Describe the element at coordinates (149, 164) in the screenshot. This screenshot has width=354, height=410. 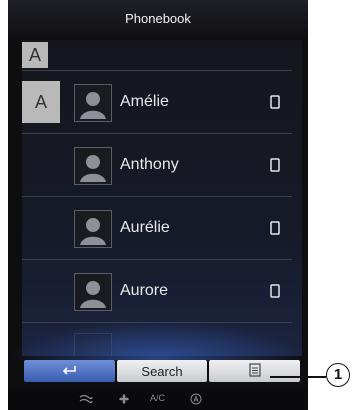
I see `contact-name: Anthony` at that location.